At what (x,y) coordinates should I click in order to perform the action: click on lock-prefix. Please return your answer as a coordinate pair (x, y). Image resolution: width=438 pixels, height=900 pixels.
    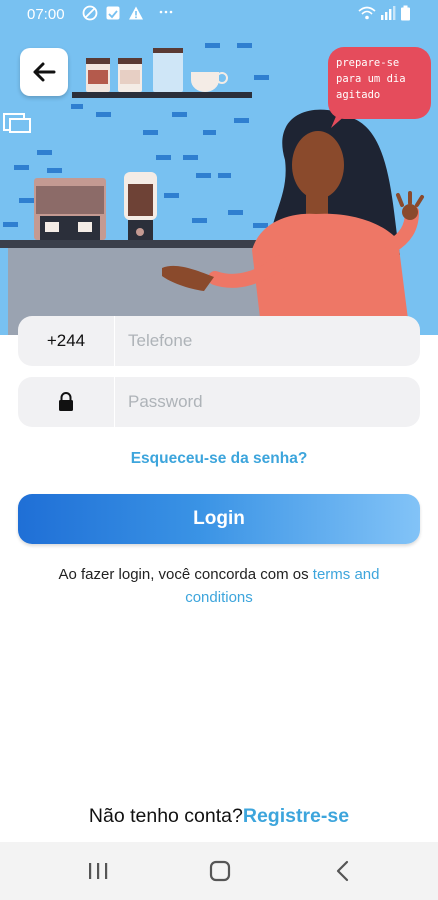
    Looking at the image, I should click on (66, 402).